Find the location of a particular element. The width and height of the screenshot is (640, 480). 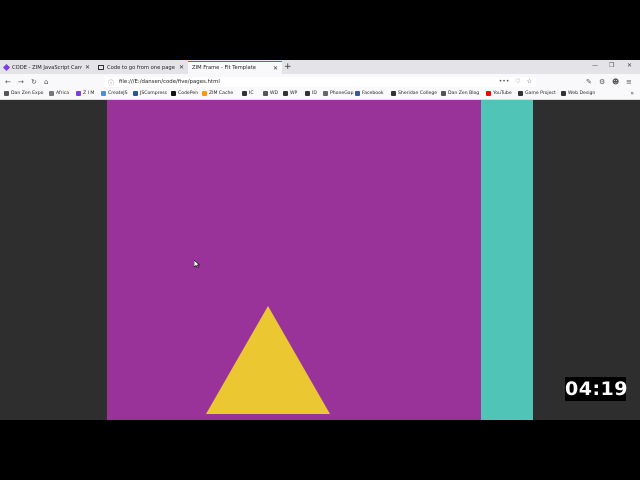

more-actions-icon: ••• is located at coordinates (504, 81).